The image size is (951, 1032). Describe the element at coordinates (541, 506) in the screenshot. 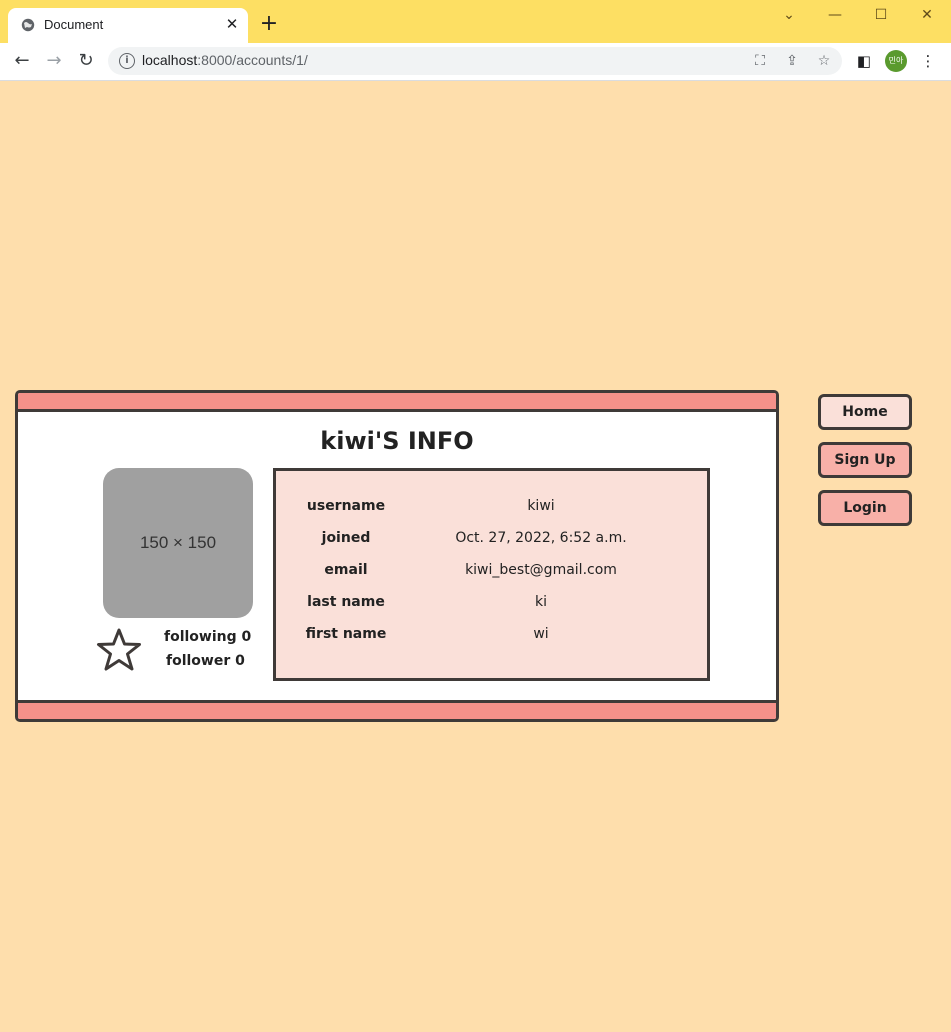

I see `info-value: kiwi` at that location.